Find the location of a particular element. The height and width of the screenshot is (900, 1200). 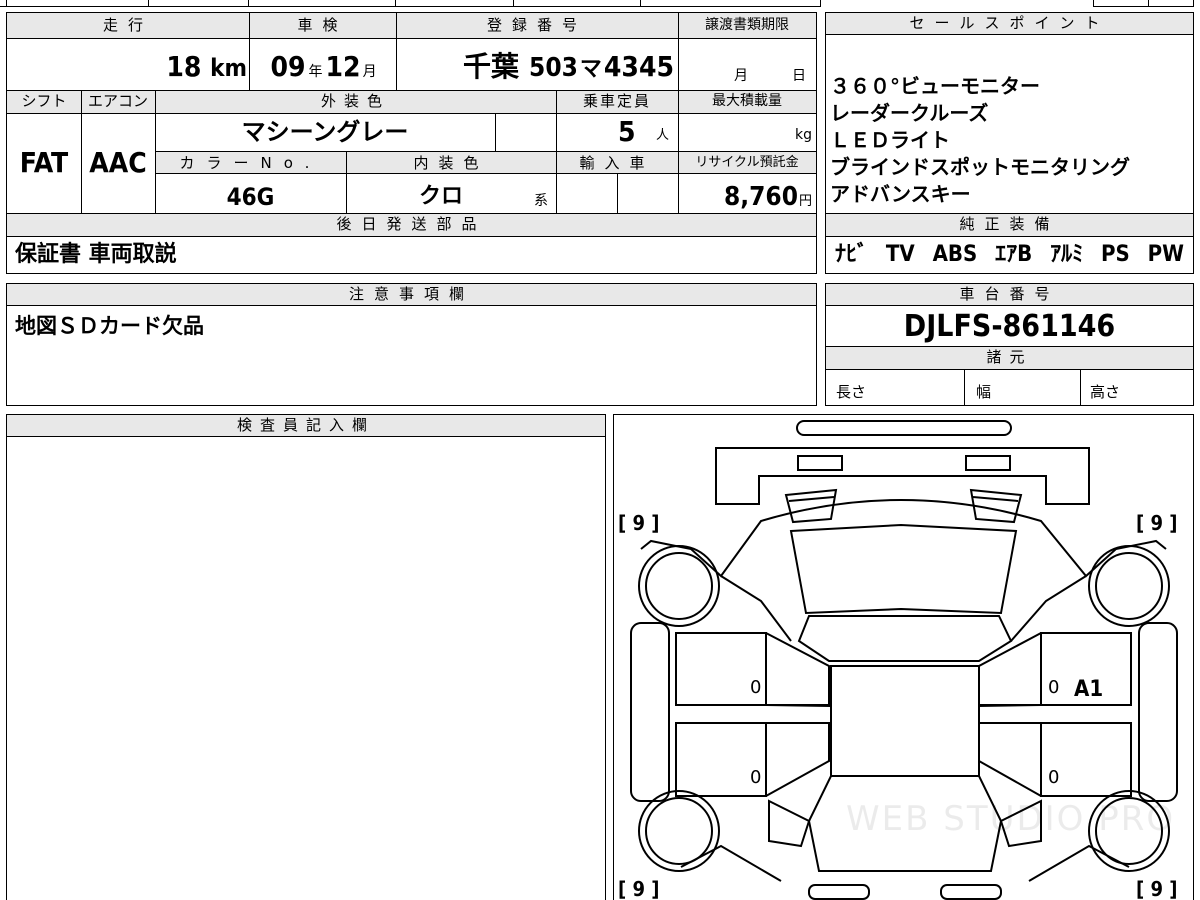

chassis-label: 車台番号 is located at coordinates (1009, 295).